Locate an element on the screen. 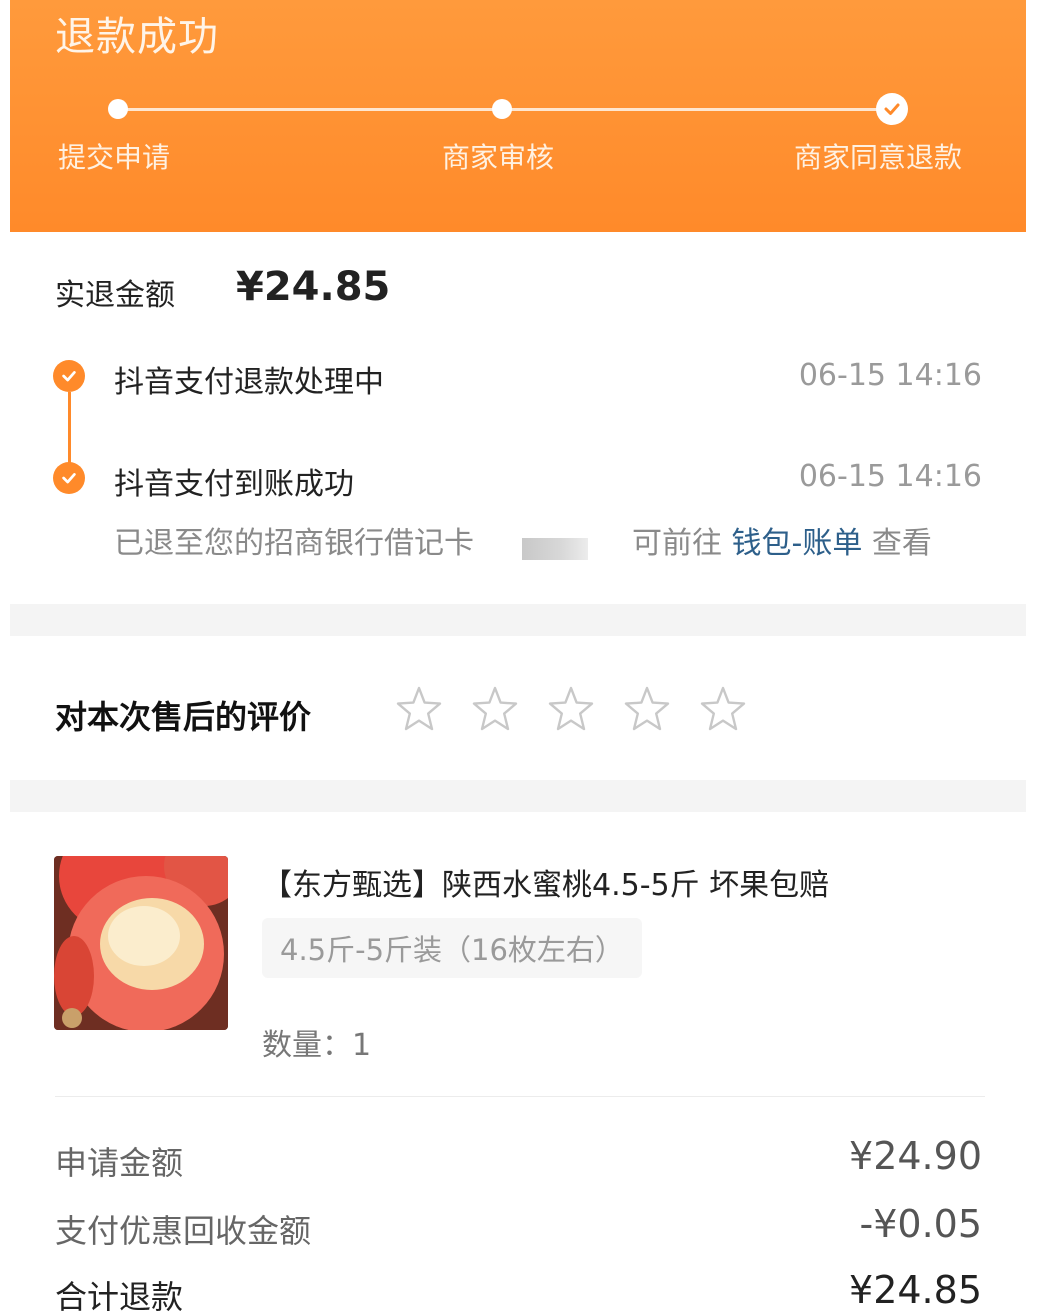 The height and width of the screenshot is (1315, 1040). summary-label-discount: 支付优惠回收金额 is located at coordinates (183, 1231).